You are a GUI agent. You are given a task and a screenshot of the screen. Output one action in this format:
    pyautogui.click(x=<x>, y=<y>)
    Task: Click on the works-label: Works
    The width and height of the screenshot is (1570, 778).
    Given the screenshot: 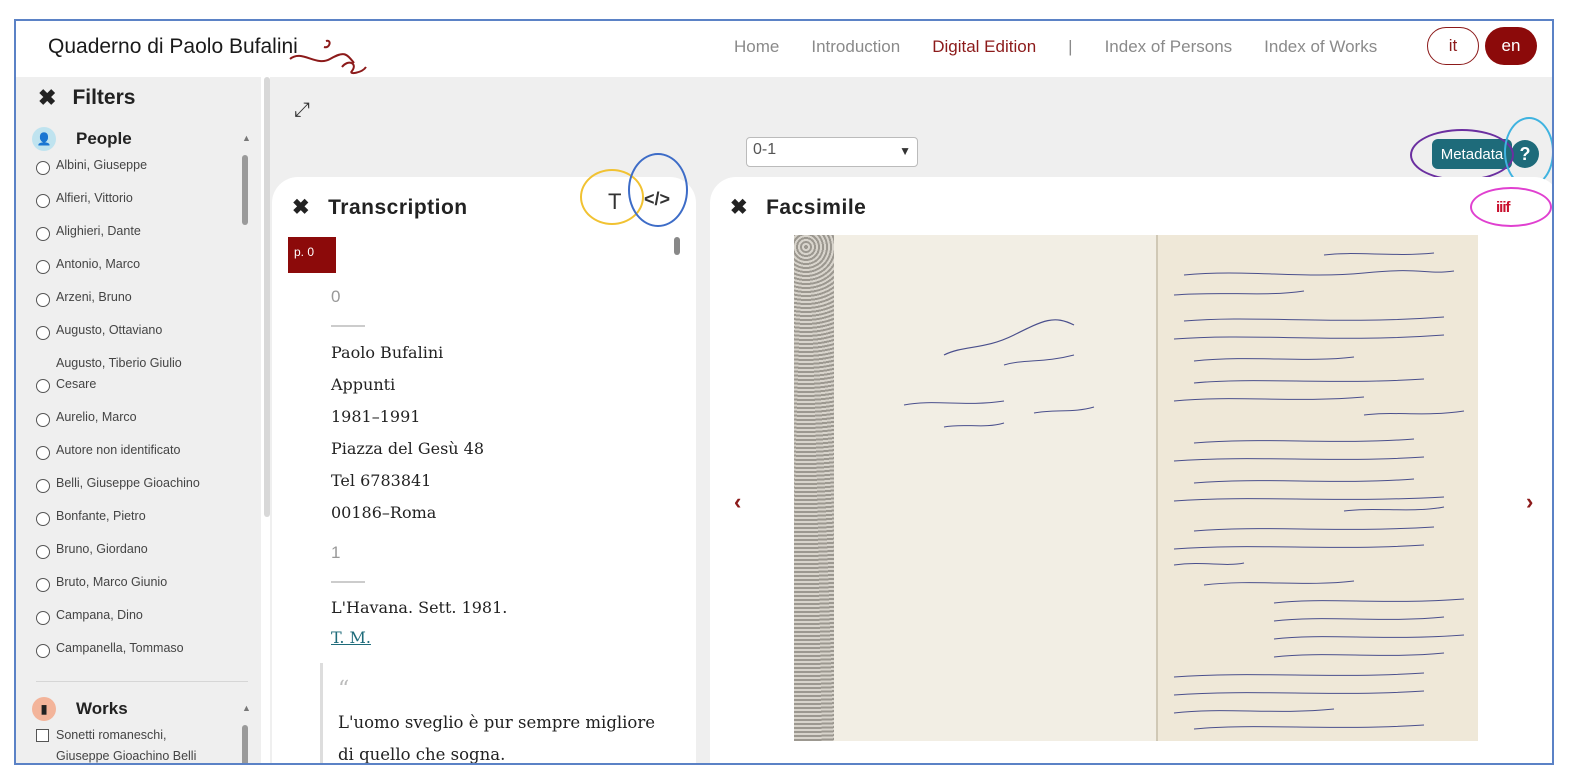 What is the action you would take?
    pyautogui.click(x=102, y=708)
    